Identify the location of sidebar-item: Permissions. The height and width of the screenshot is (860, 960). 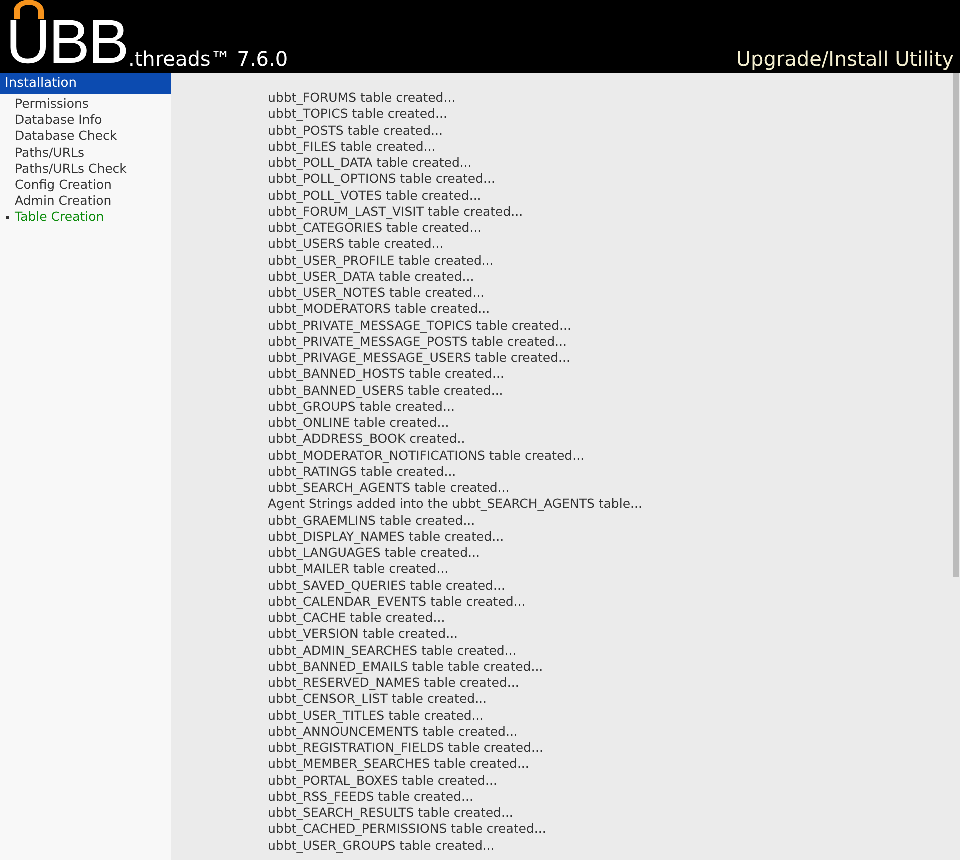
(52, 103).